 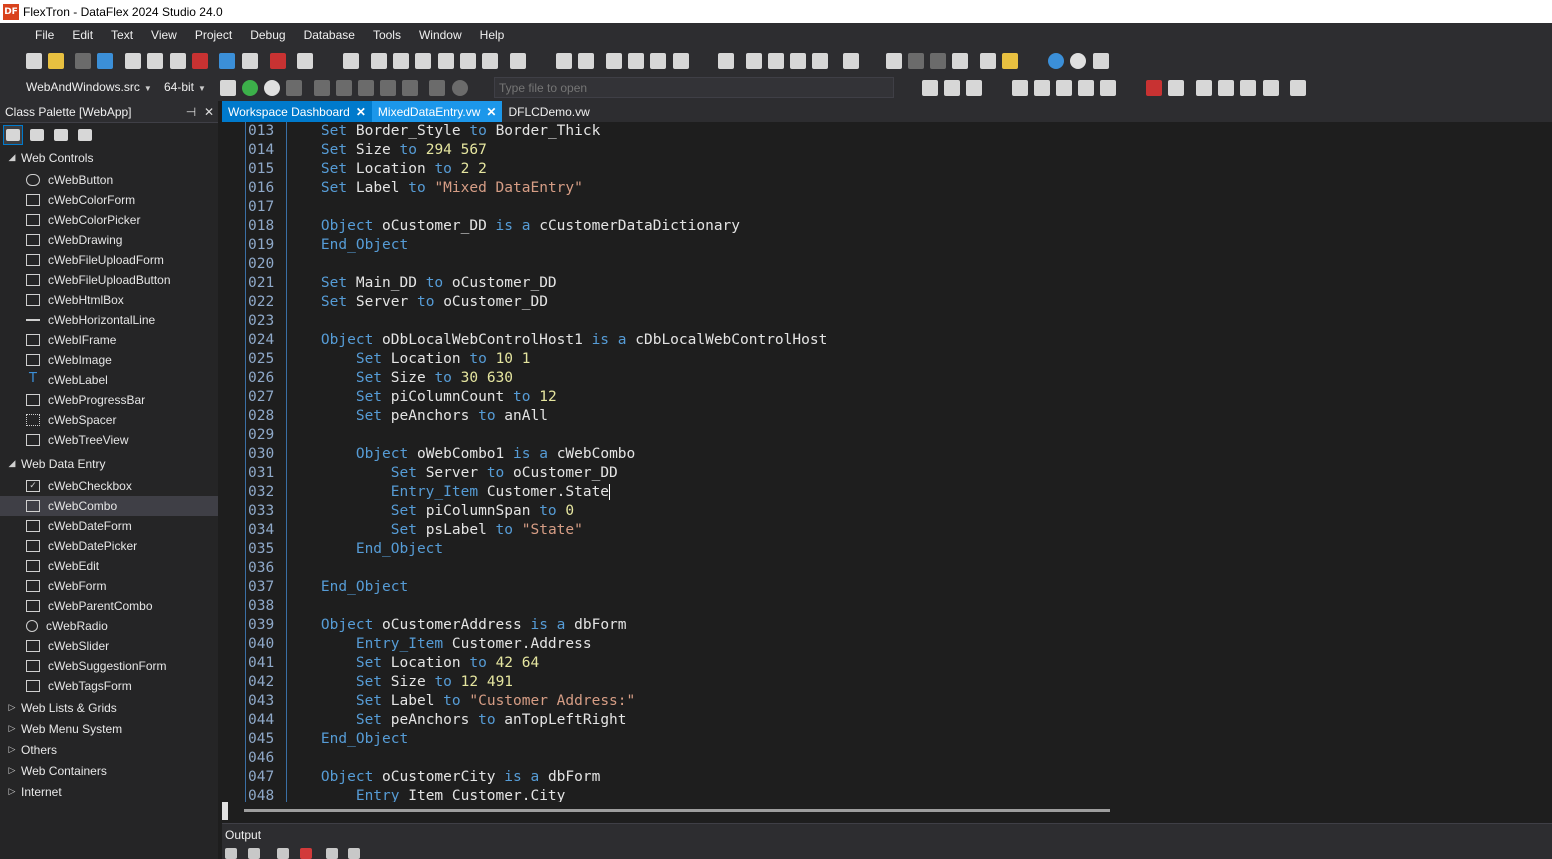 I want to click on sync-icon, so click(x=586, y=61).